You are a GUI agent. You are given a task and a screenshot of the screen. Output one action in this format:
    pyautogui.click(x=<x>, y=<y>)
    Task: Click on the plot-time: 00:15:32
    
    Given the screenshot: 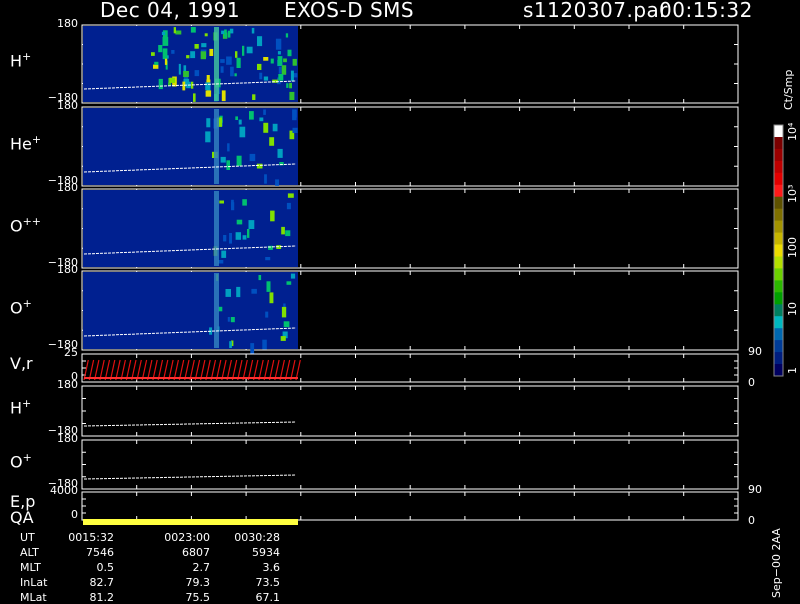 What is the action you would take?
    pyautogui.click(x=706, y=11)
    